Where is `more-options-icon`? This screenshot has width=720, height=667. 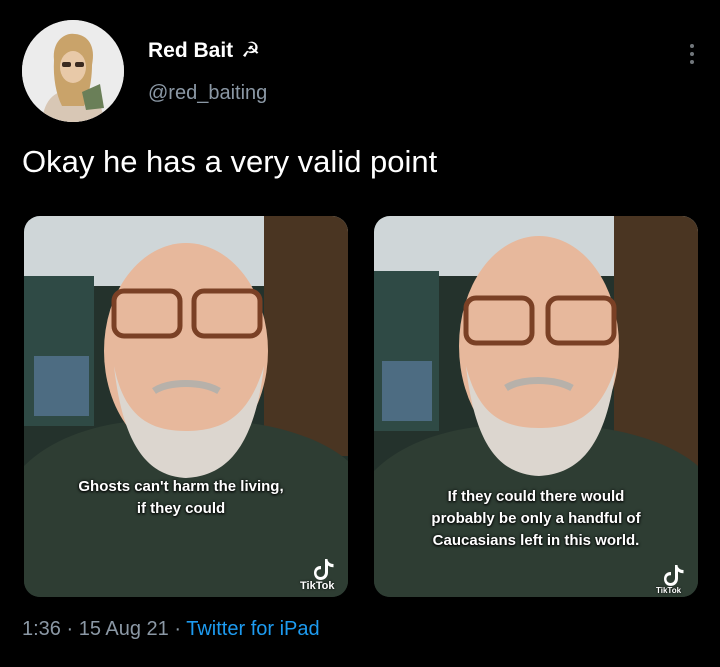 more-options-icon is located at coordinates (692, 55).